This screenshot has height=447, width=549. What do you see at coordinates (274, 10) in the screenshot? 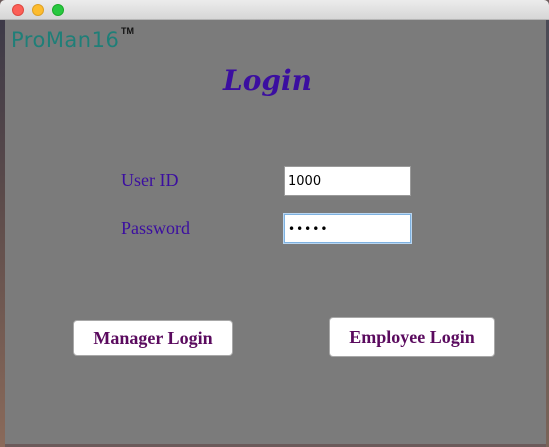
I see `window-titlebar` at bounding box center [274, 10].